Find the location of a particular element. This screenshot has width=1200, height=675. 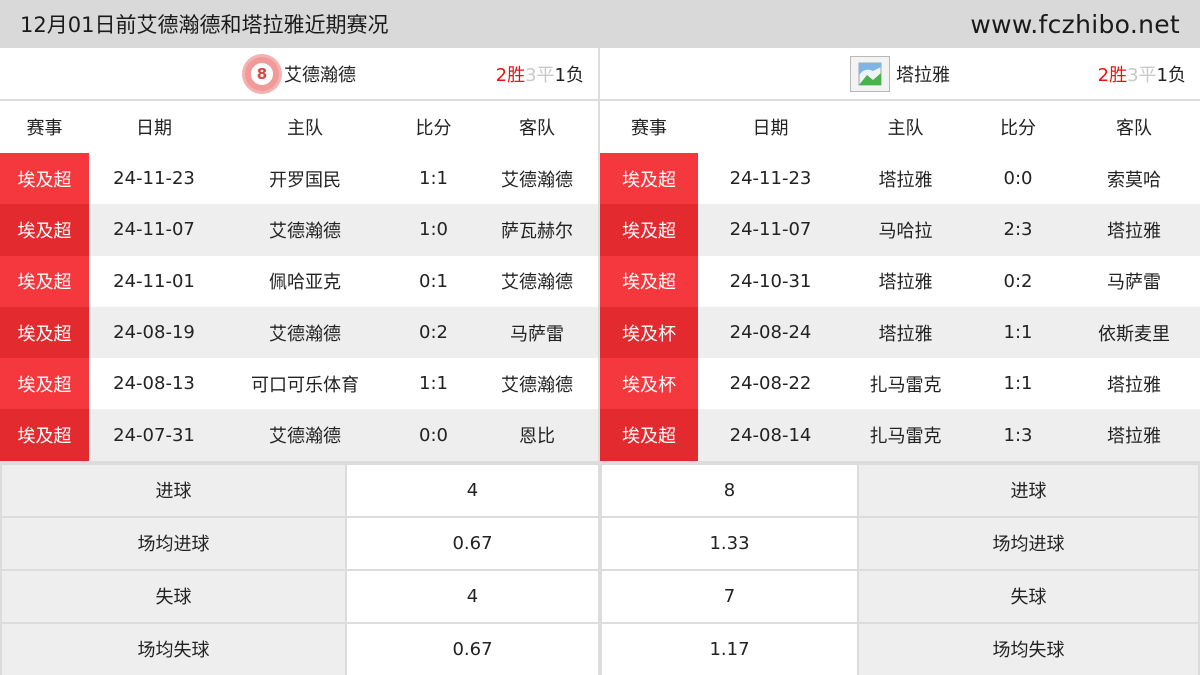

match-score: 0:0 is located at coordinates (1018, 179).